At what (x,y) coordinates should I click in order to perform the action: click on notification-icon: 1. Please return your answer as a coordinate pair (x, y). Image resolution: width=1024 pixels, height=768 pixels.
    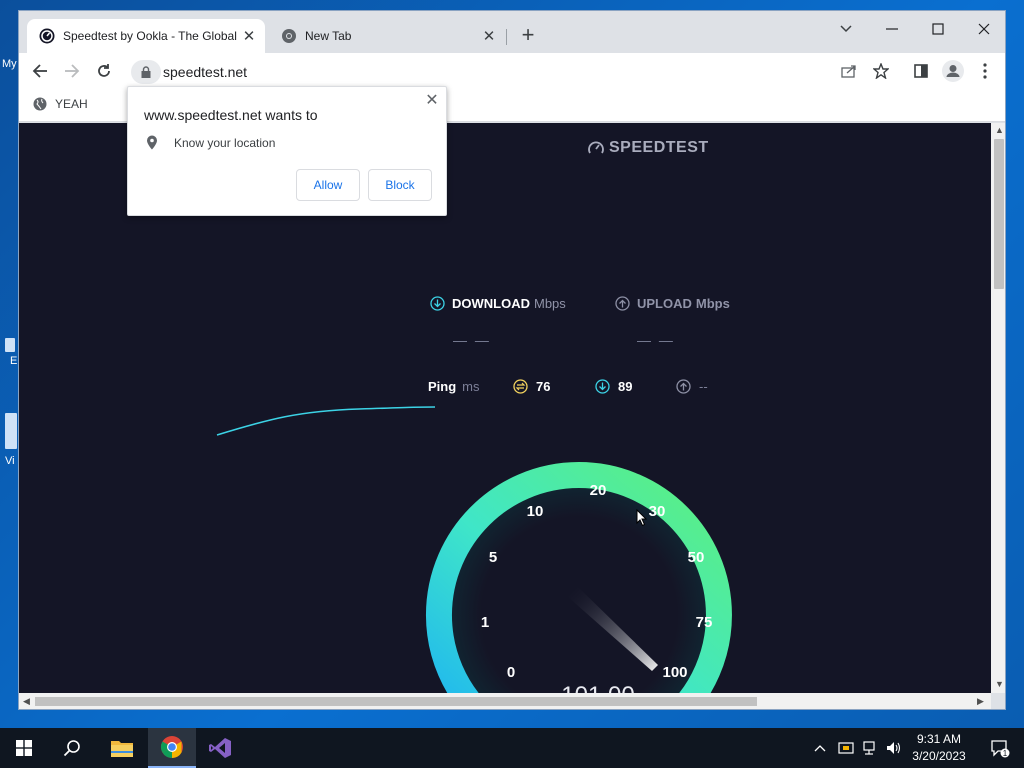
    Looking at the image, I should click on (1000, 749).